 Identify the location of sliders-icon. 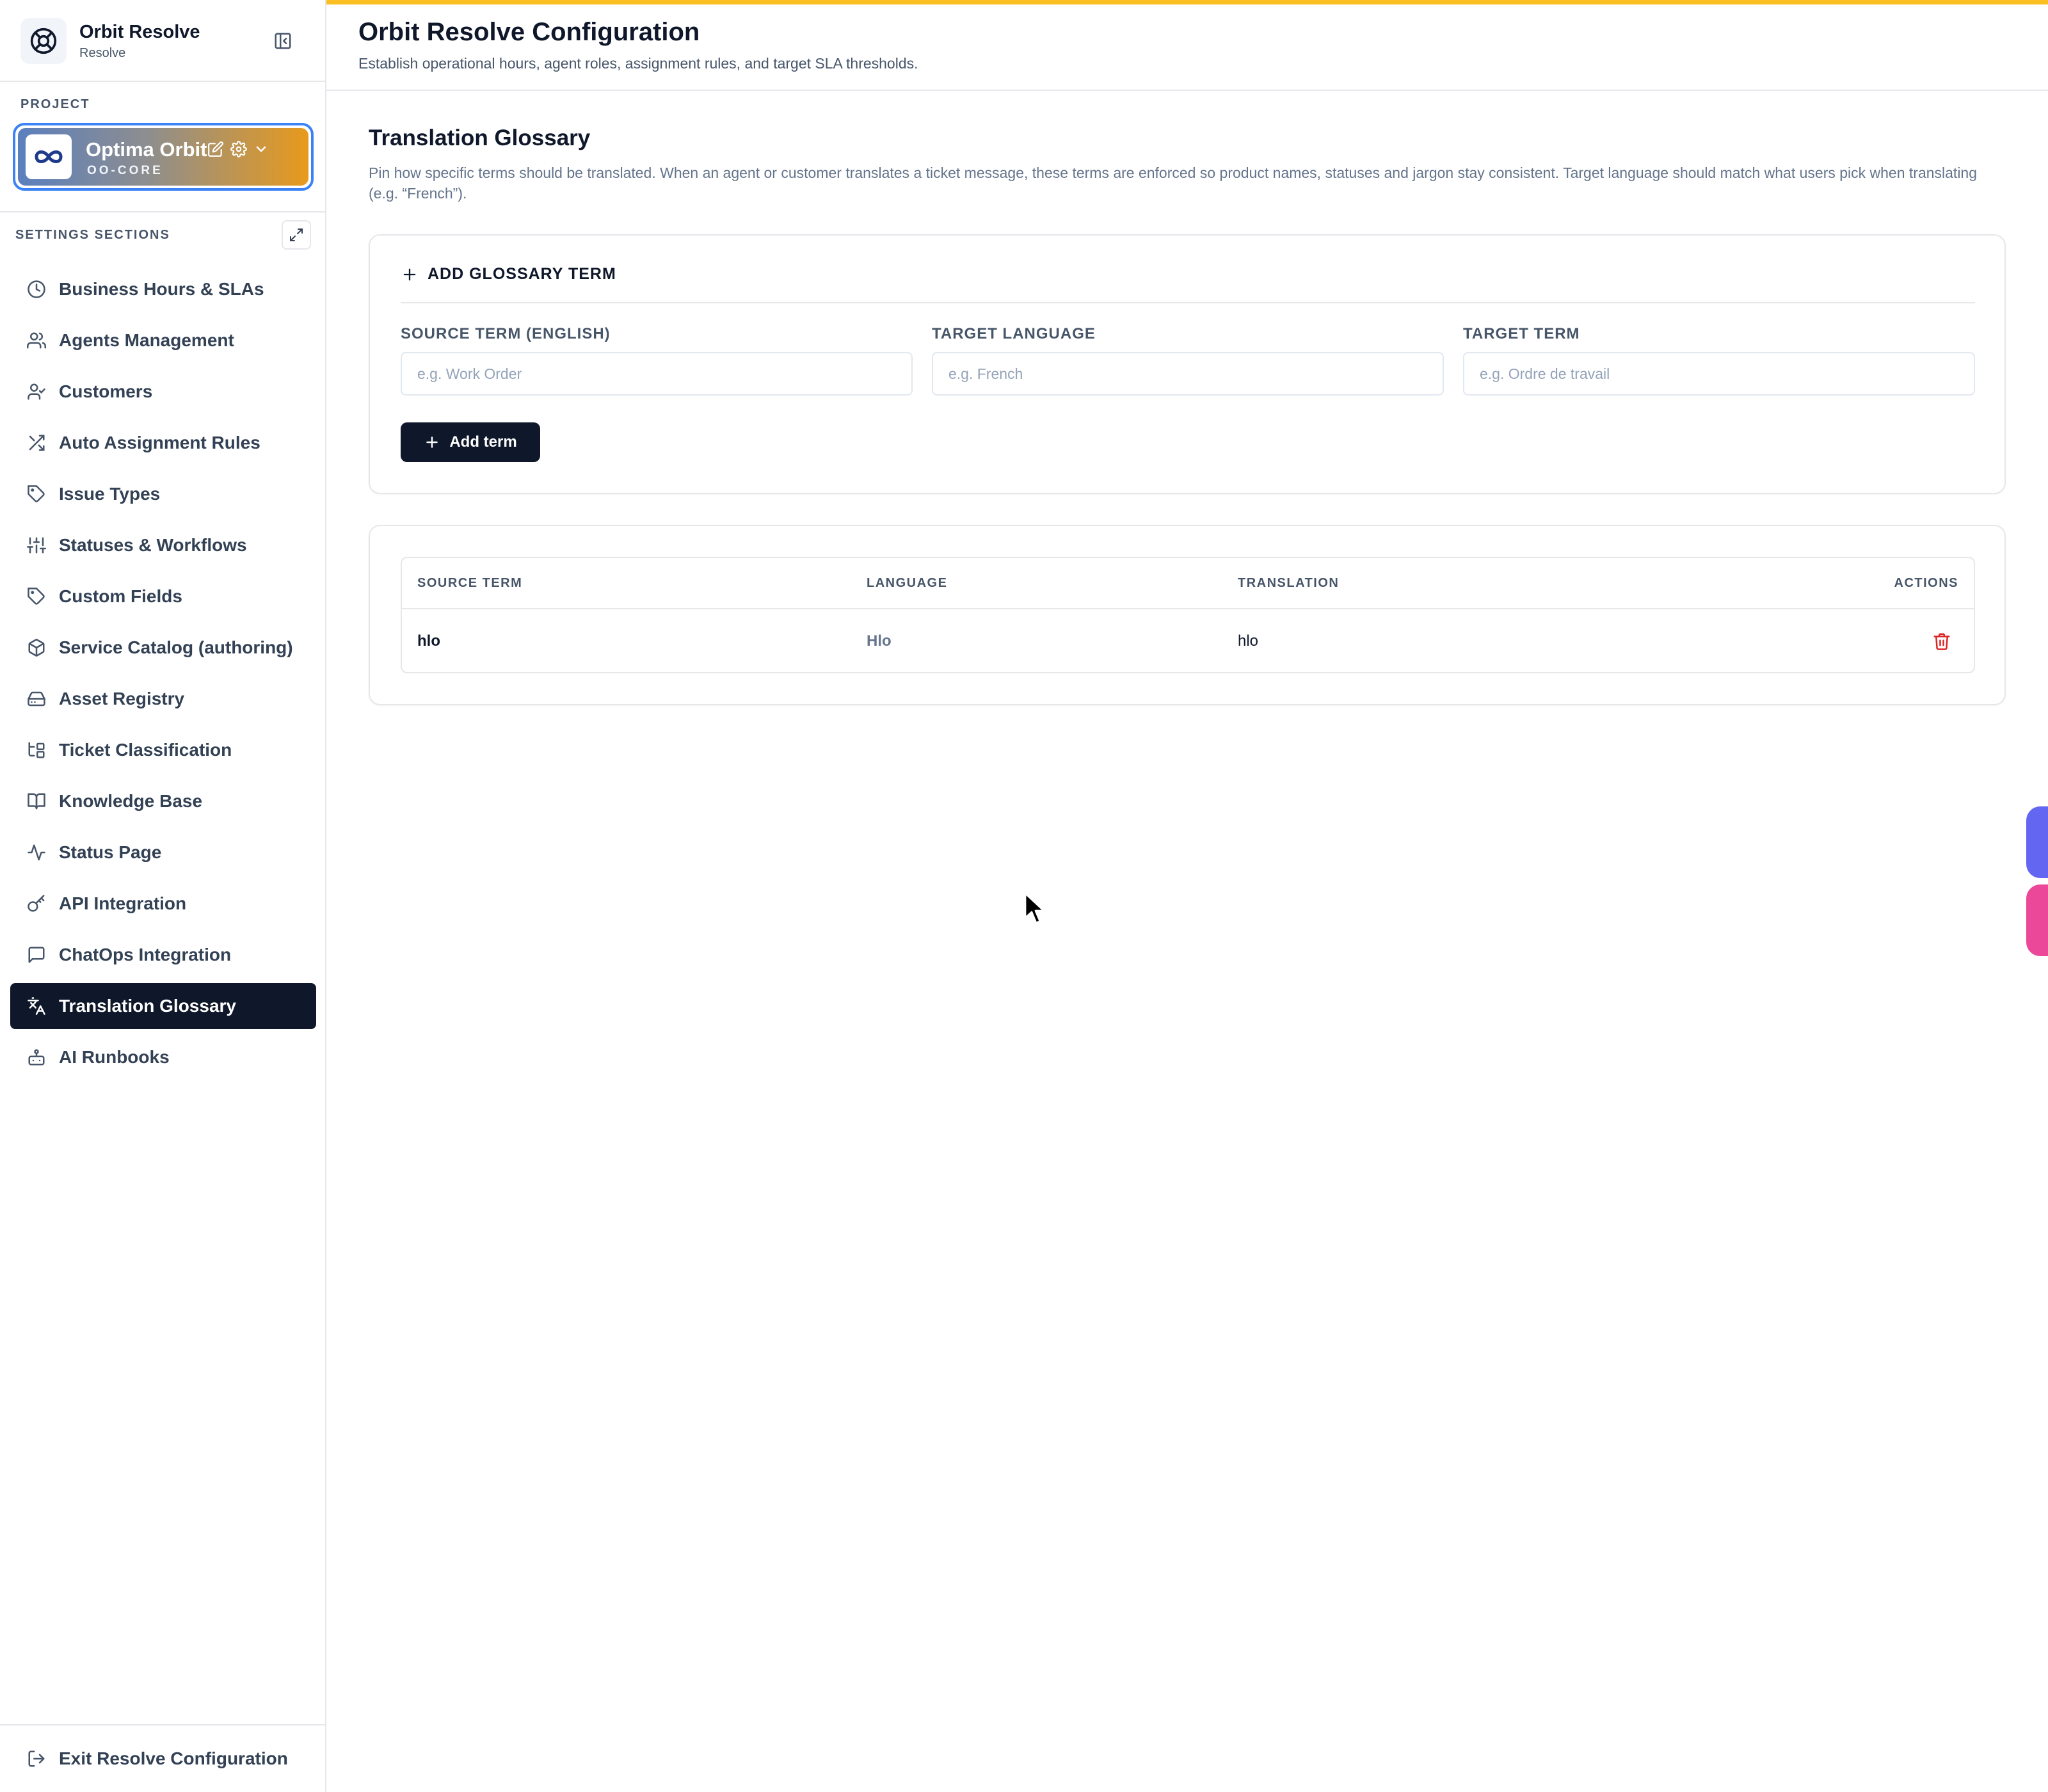
(36, 545).